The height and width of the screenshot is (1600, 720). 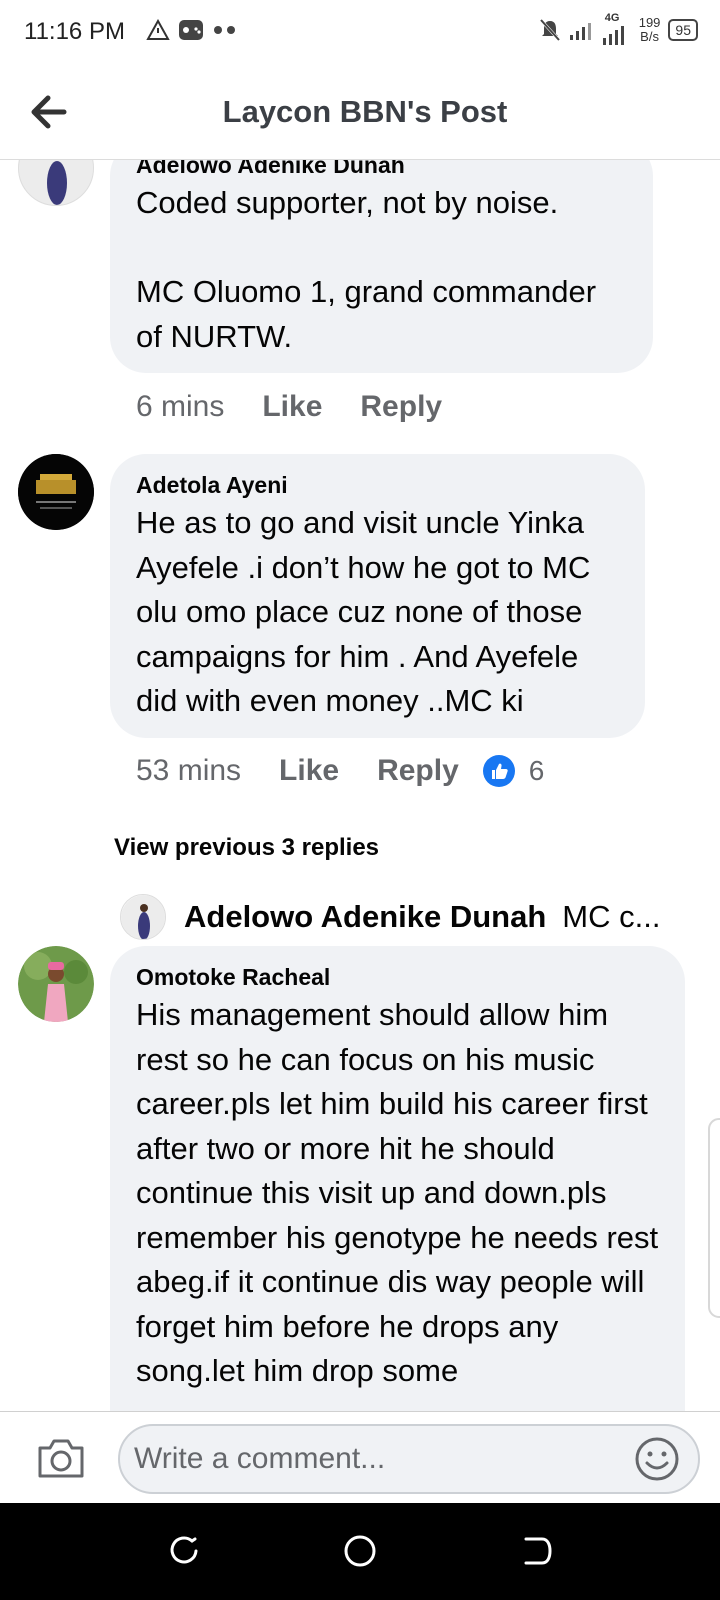 I want to click on side-panel-handle, so click(x=714, y=1218).